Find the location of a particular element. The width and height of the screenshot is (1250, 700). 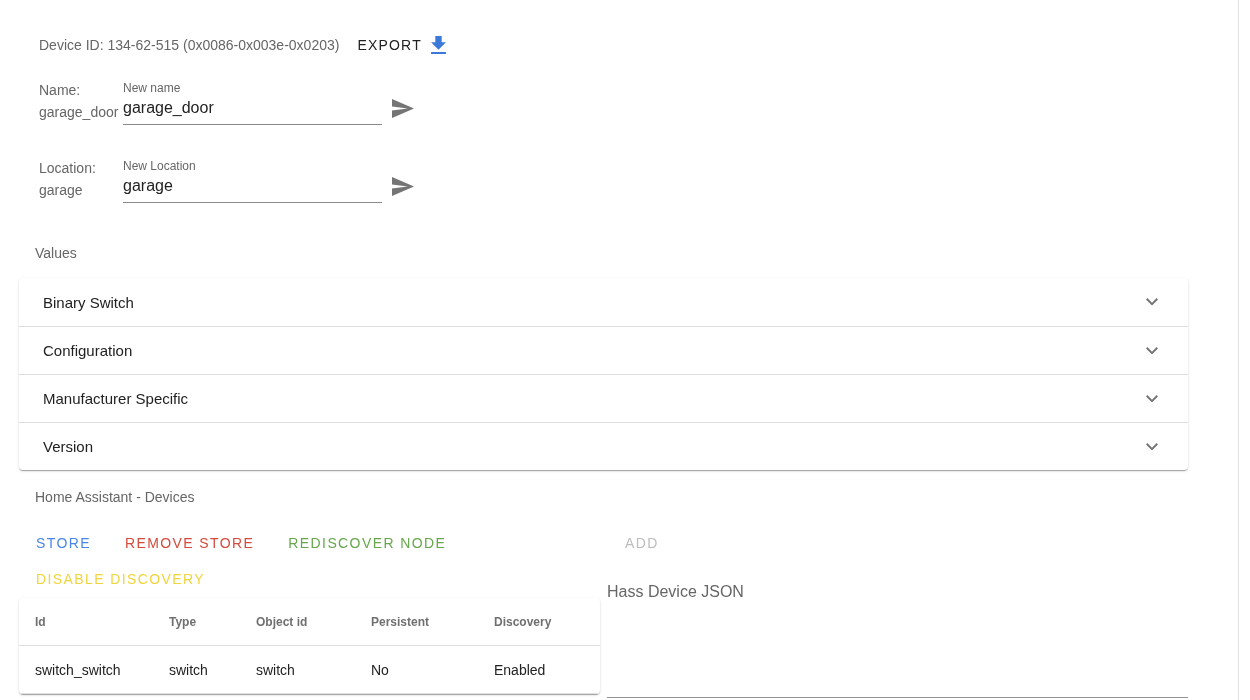

table-cell-text: No is located at coordinates (380, 669).